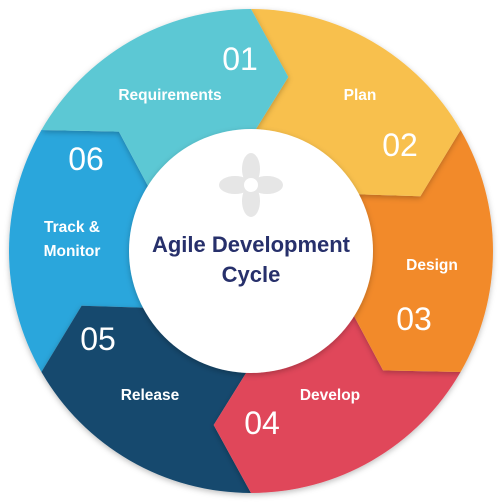 This screenshot has width=503, height=503. I want to click on stage-label-01: Requirements, so click(169, 95).